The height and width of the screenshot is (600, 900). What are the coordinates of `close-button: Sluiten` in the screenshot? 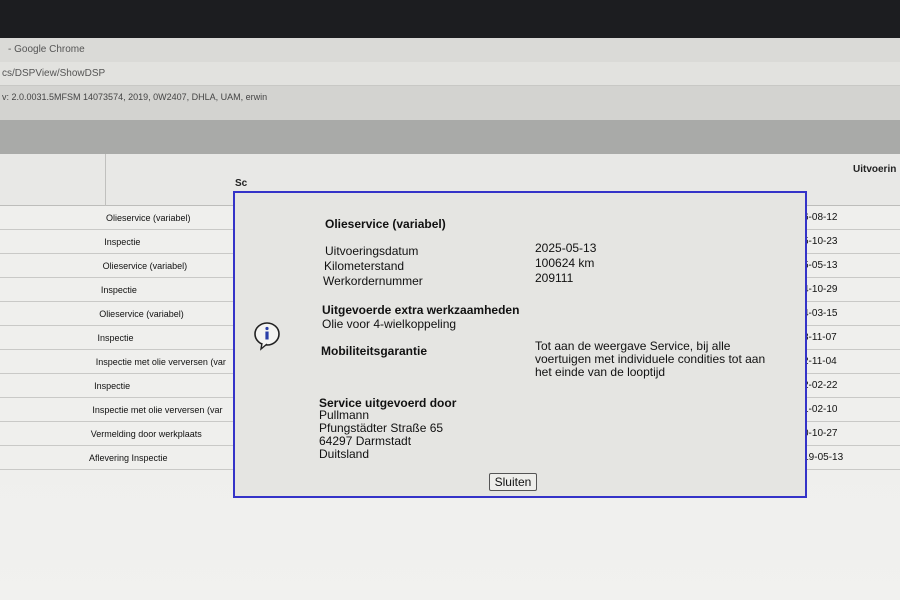 It's located at (513, 482).